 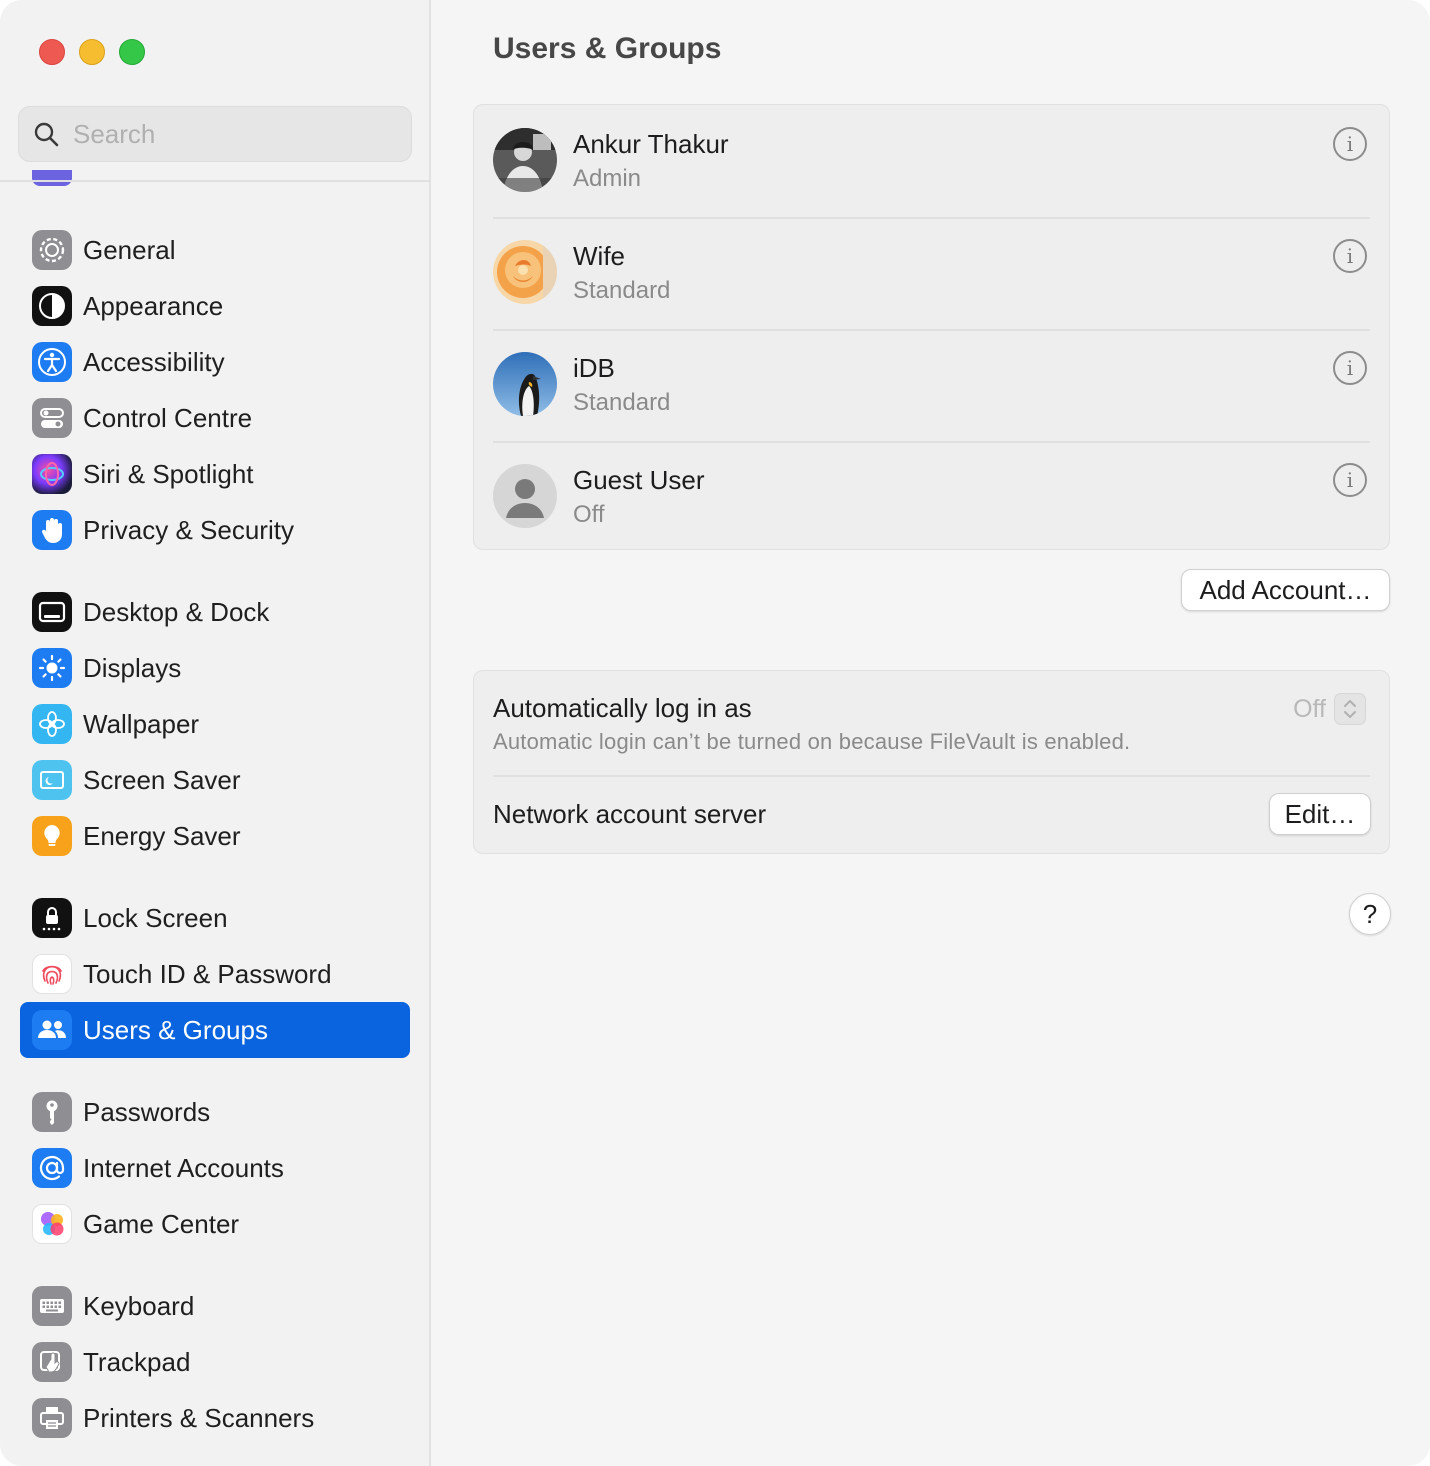 I want to click on flower-icon, so click(x=52, y=724).